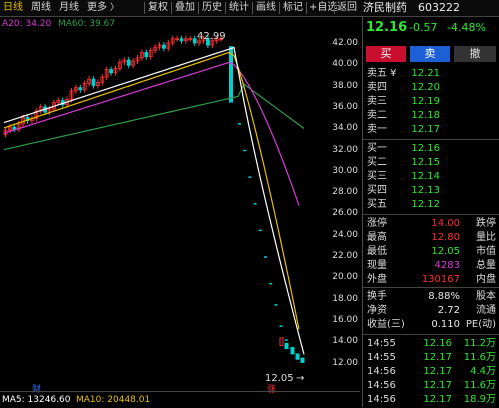 The image size is (499, 408). I want to click on tick-row: 14:56 12.17 11.6万, so click(431, 386).